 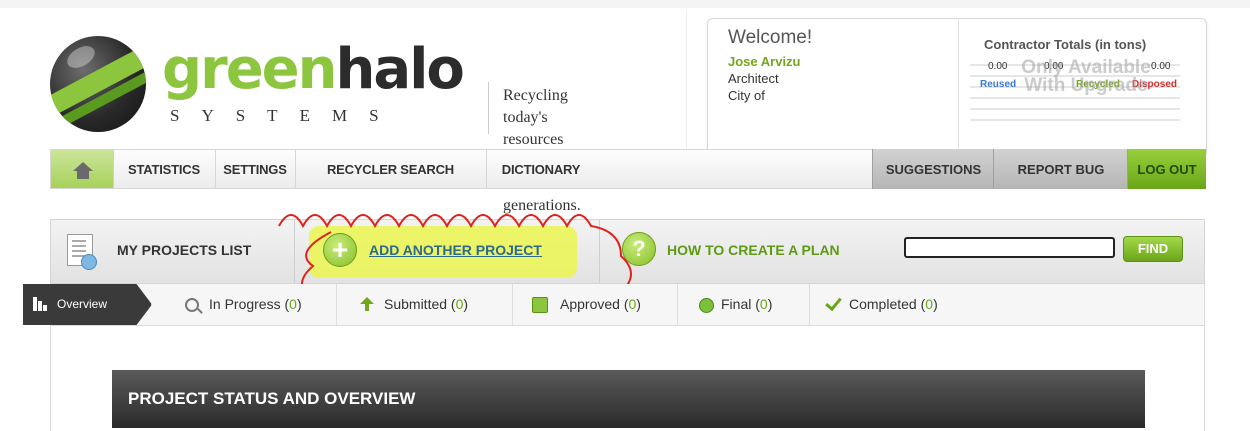 I want to click on user-role: Architect, so click(x=753, y=78).